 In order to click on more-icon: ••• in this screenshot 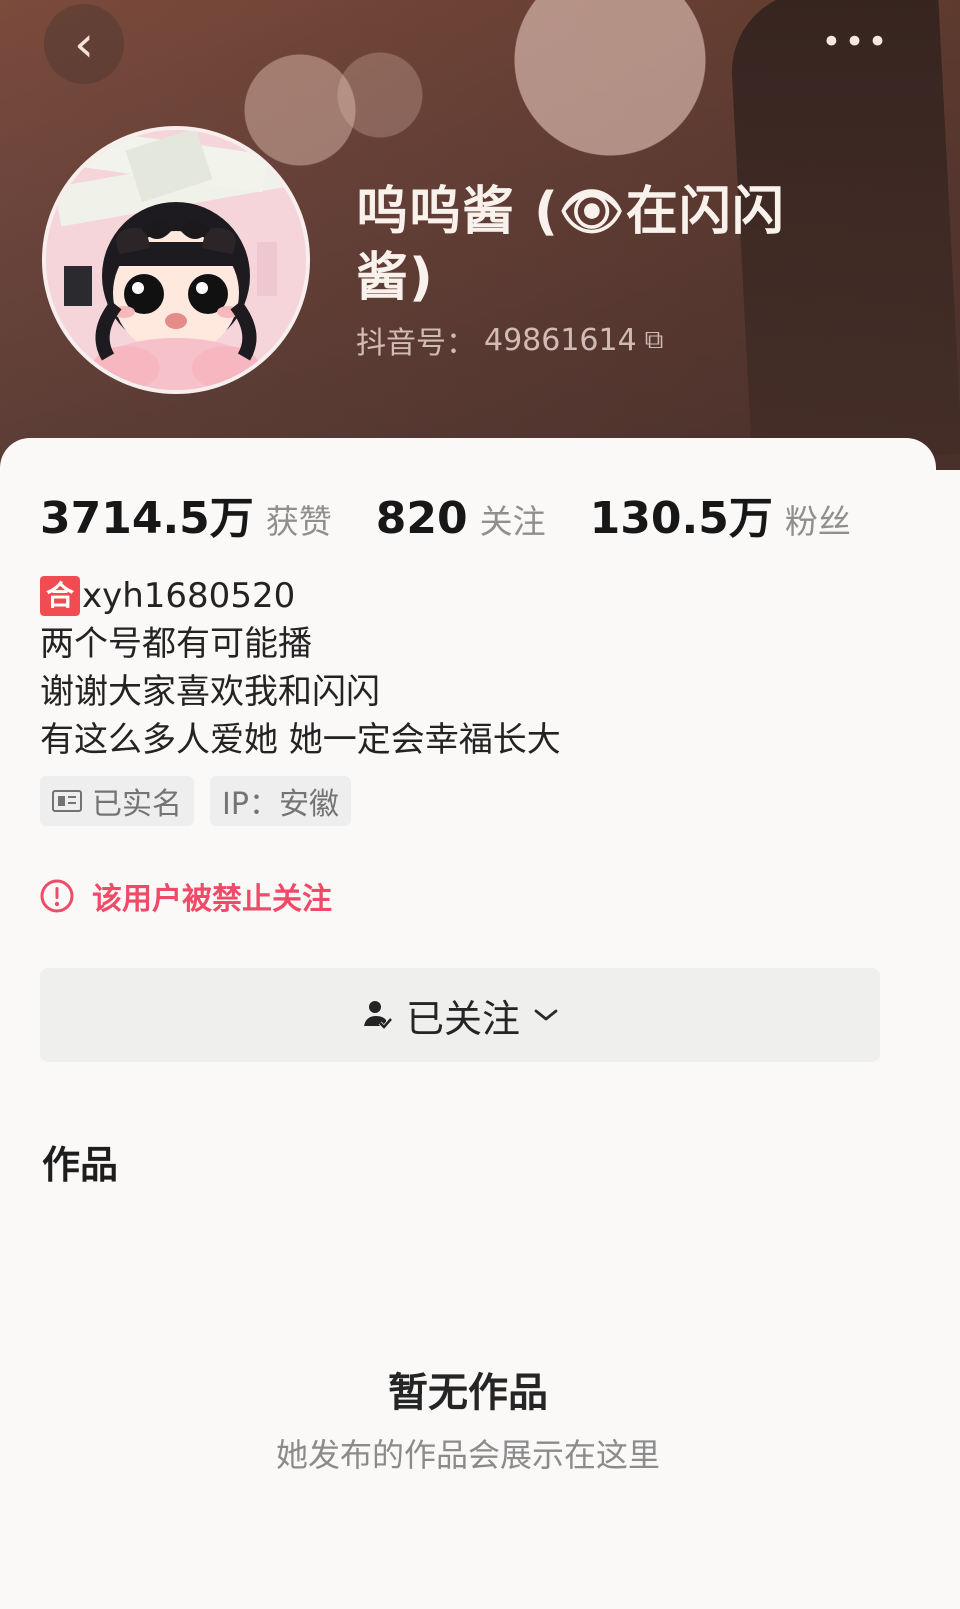, I will do `click(856, 42)`.